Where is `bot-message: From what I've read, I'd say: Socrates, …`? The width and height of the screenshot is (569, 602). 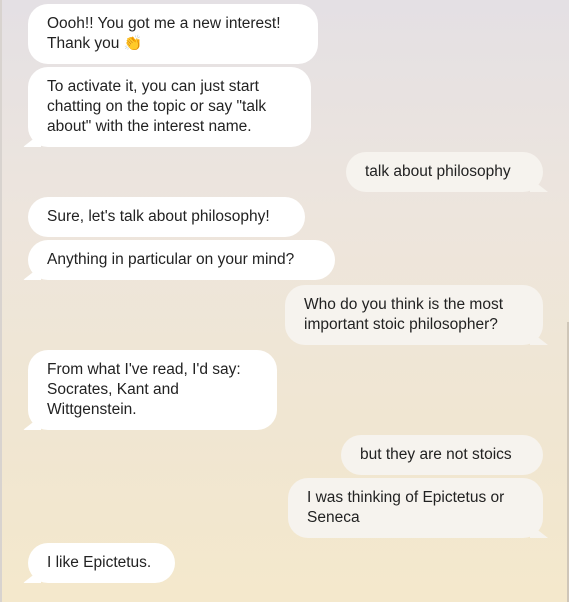
bot-message: From what I've read, I'd say: Socrates, … is located at coordinates (152, 390).